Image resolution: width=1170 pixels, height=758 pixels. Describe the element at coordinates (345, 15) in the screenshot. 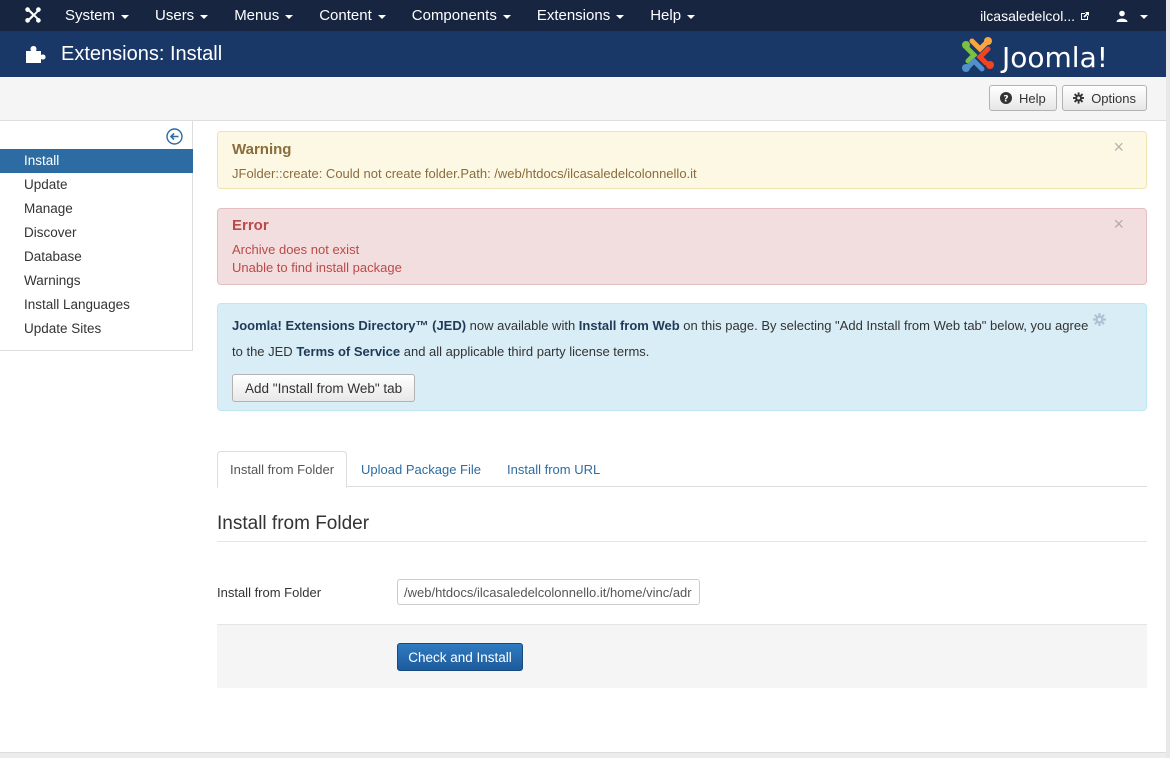

I see `nav-label: Content` at that location.